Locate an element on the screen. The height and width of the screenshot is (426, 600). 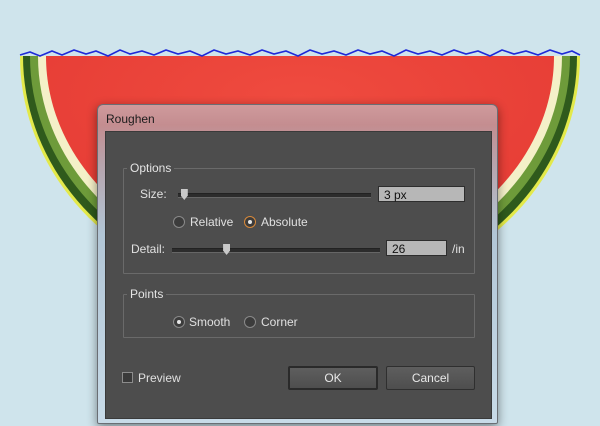
smooth-label: Smooth is located at coordinates (210, 322).